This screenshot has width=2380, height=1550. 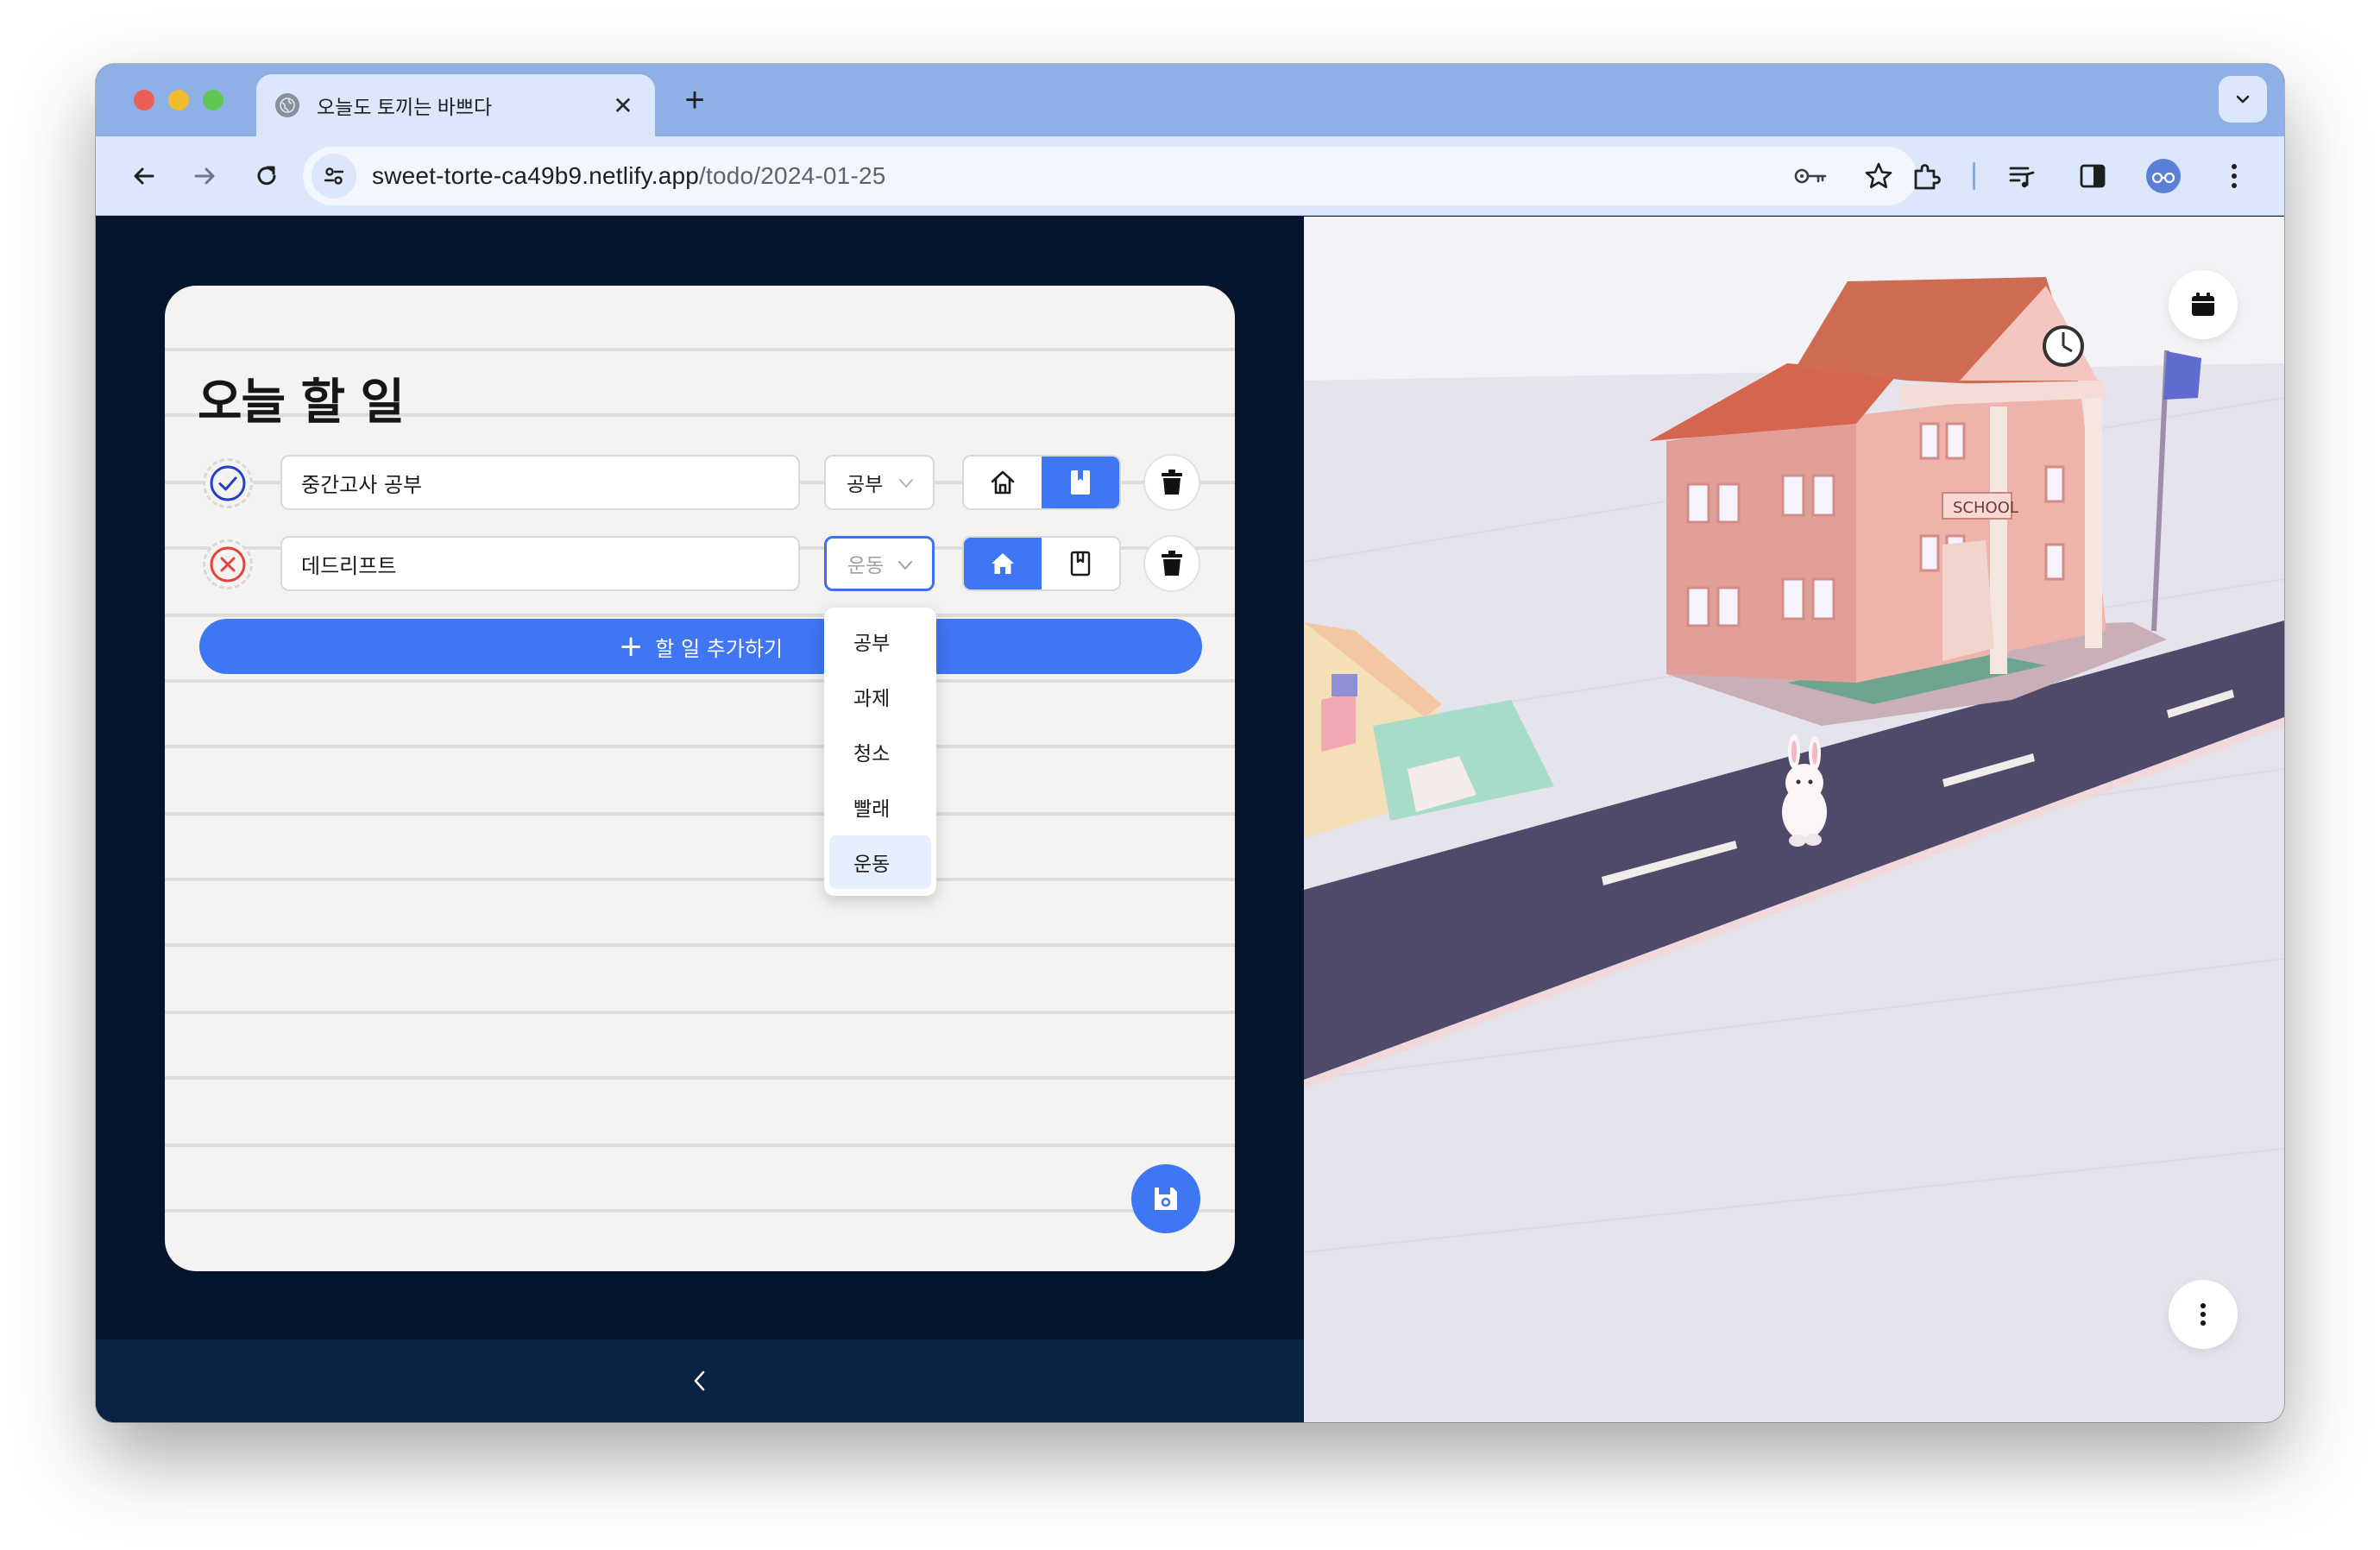 I want to click on back-button, so click(x=144, y=176).